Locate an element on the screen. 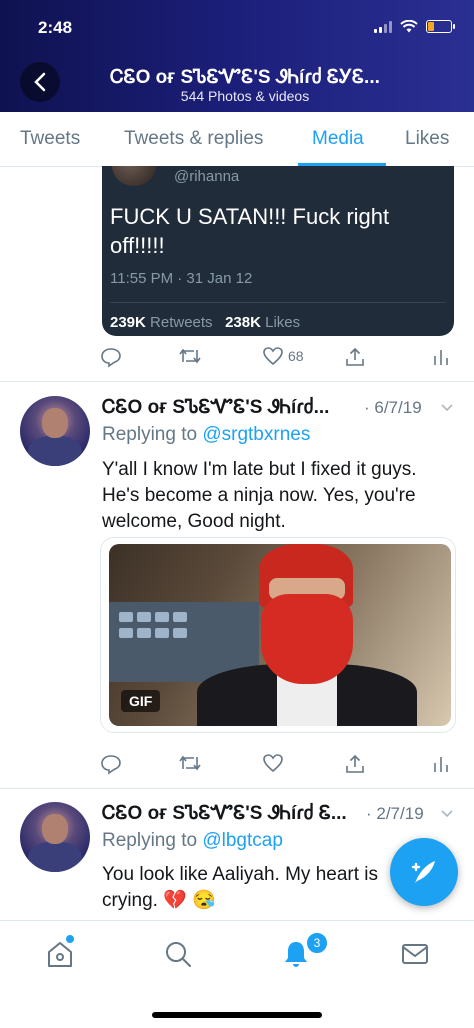 This screenshot has height=1028, width=474. like-button: 68 is located at coordinates (283, 356).